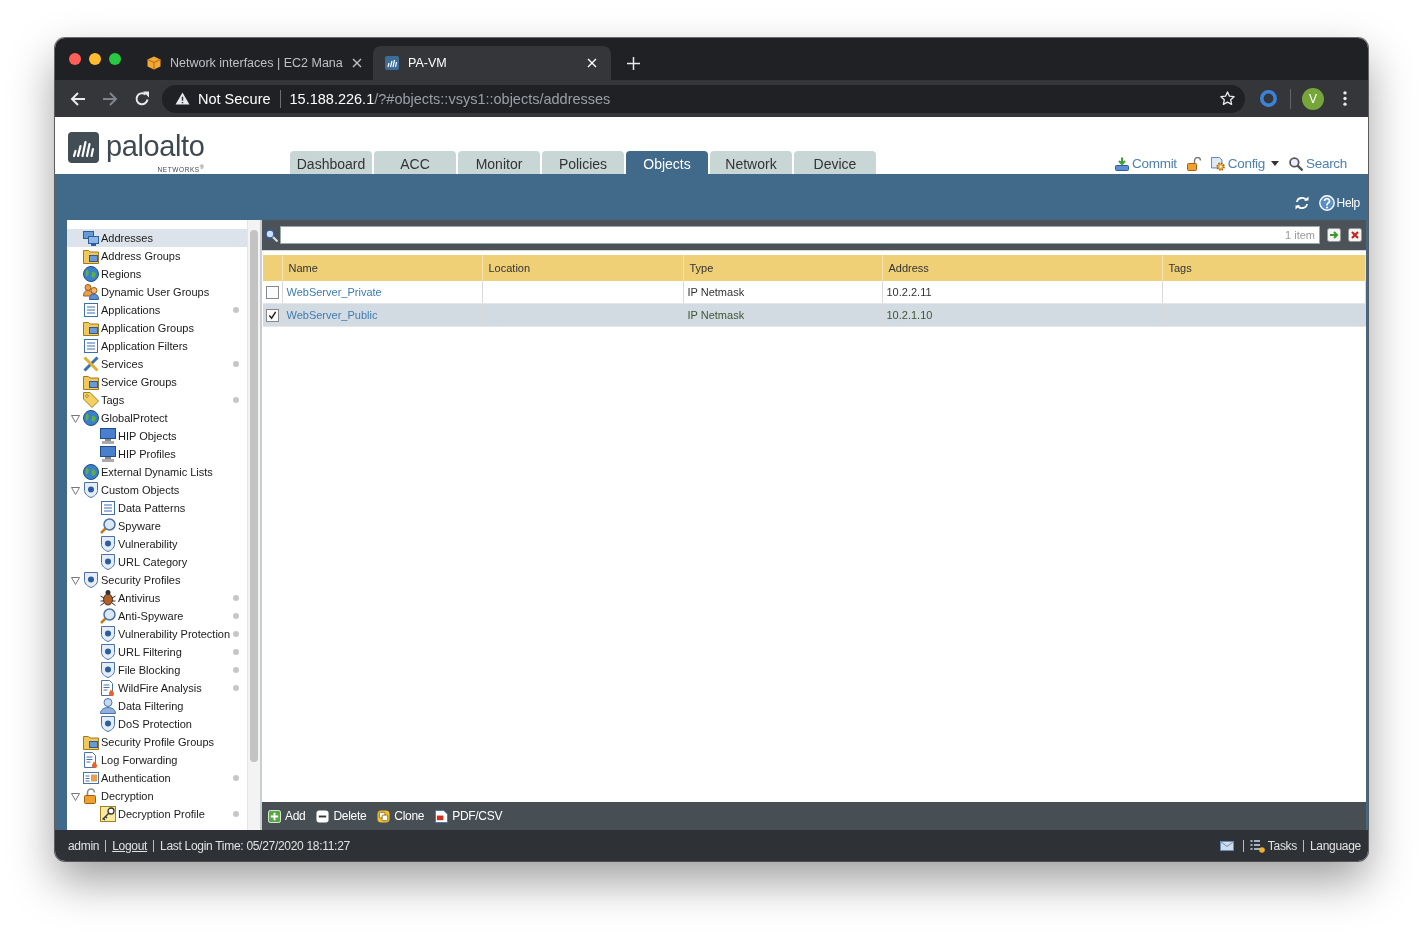 The image size is (1423, 935). Describe the element at coordinates (234, 98) in the screenshot. I see `security-label: Not Secure` at that location.